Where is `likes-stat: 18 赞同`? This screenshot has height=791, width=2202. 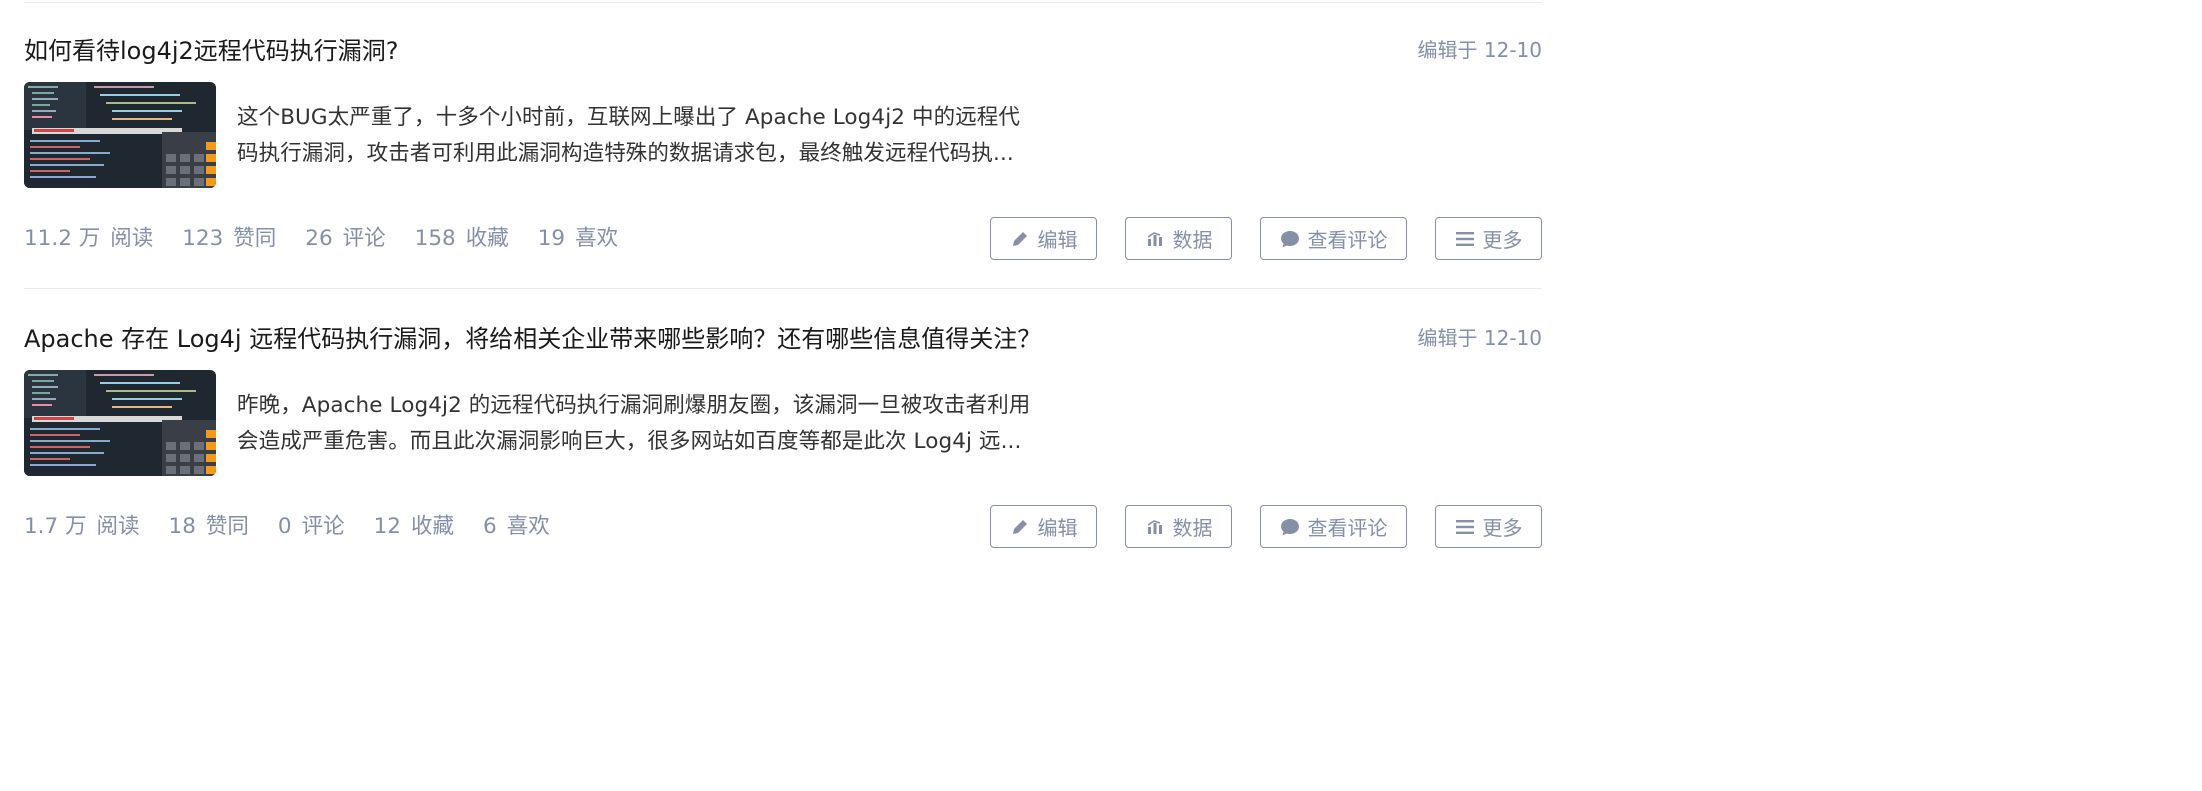 likes-stat: 18 赞同 is located at coordinates (209, 527).